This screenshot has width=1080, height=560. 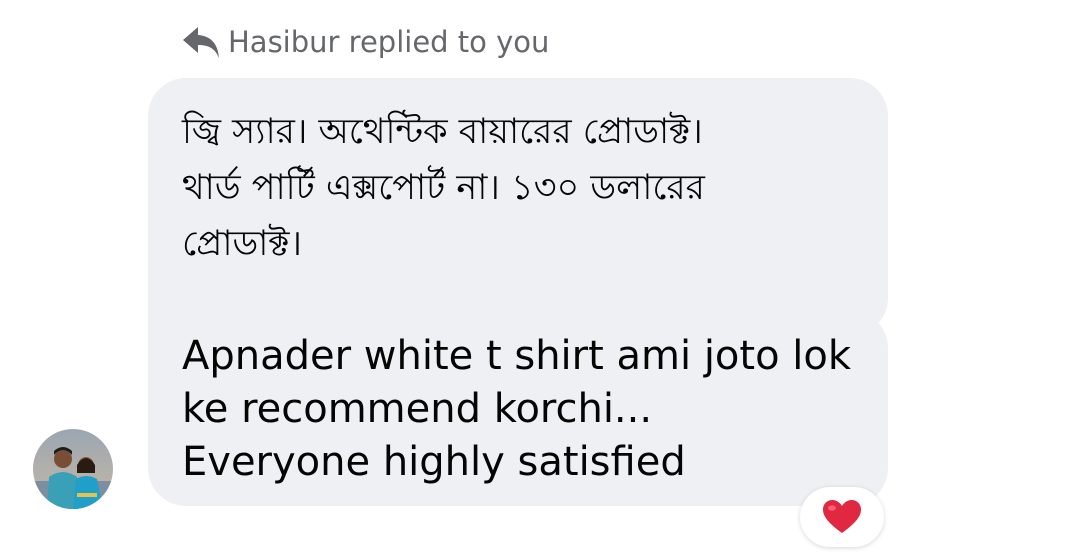 I want to click on message-line: থার্ড পার্টি এক্সপোর্ট না। ১৩০ ডলারের, so click(x=443, y=188).